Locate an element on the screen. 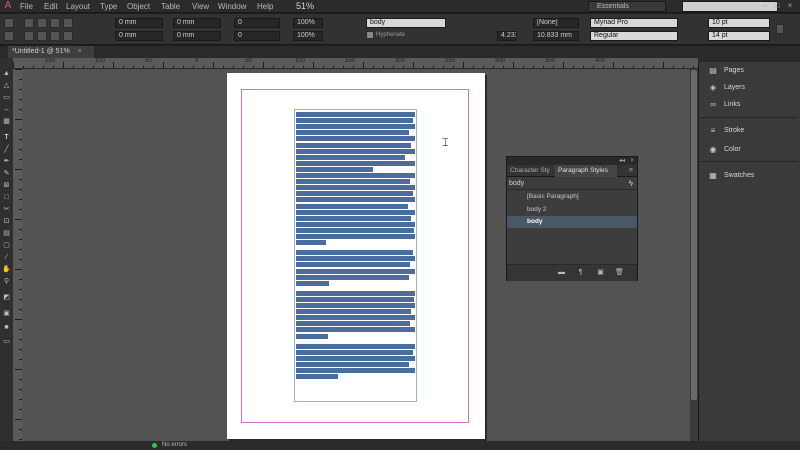  panel-menu-icon is located at coordinates (780, 29).